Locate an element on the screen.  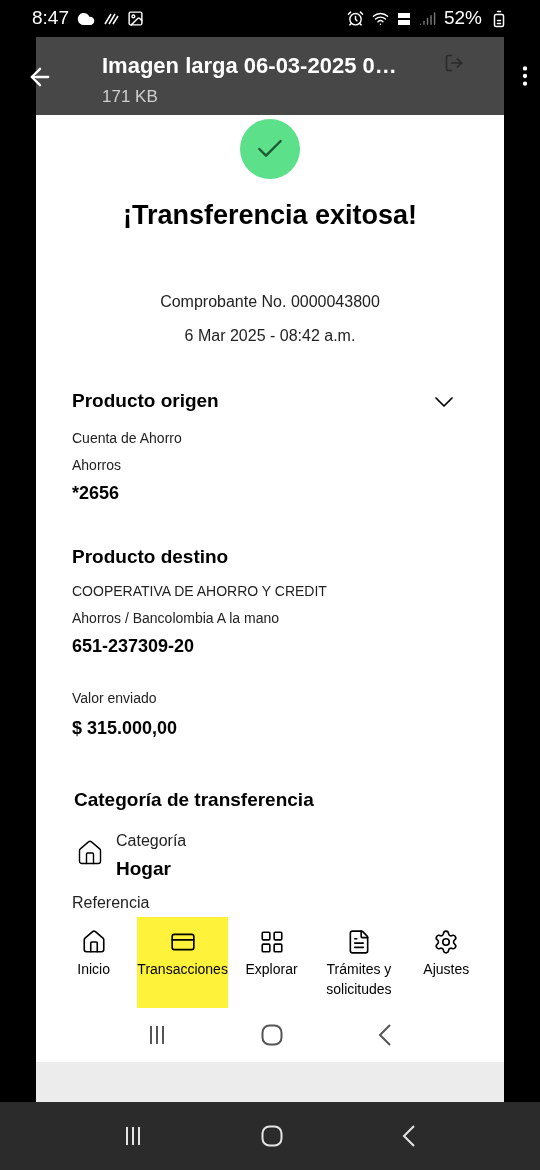
section-title: Producto destino is located at coordinates (150, 556).